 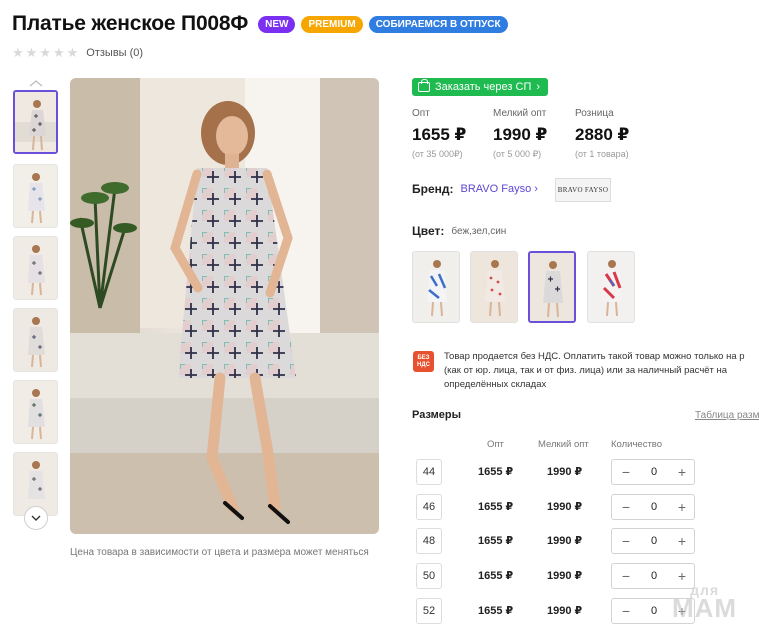 I want to click on size-label: 50, so click(x=429, y=576).